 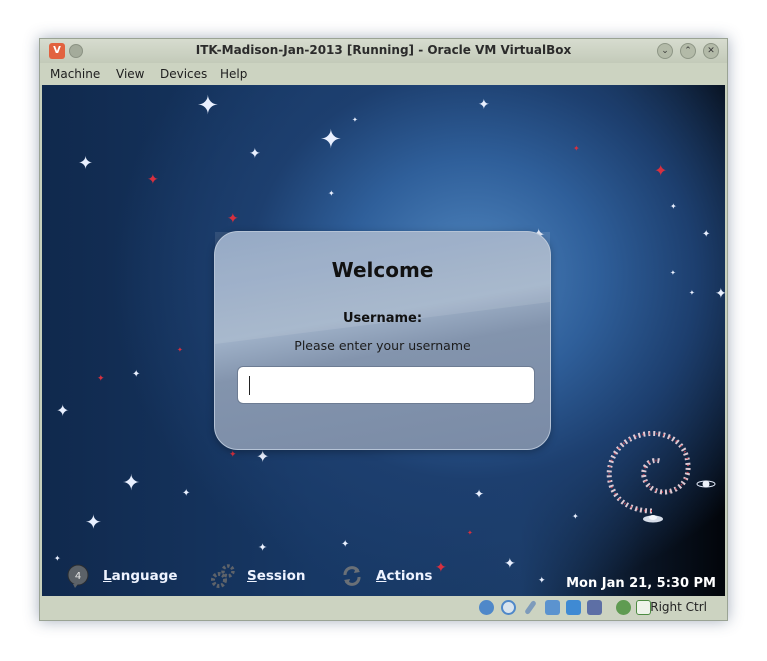 What do you see at coordinates (381, 576) in the screenshot?
I see `actions-mnemonic: A` at bounding box center [381, 576].